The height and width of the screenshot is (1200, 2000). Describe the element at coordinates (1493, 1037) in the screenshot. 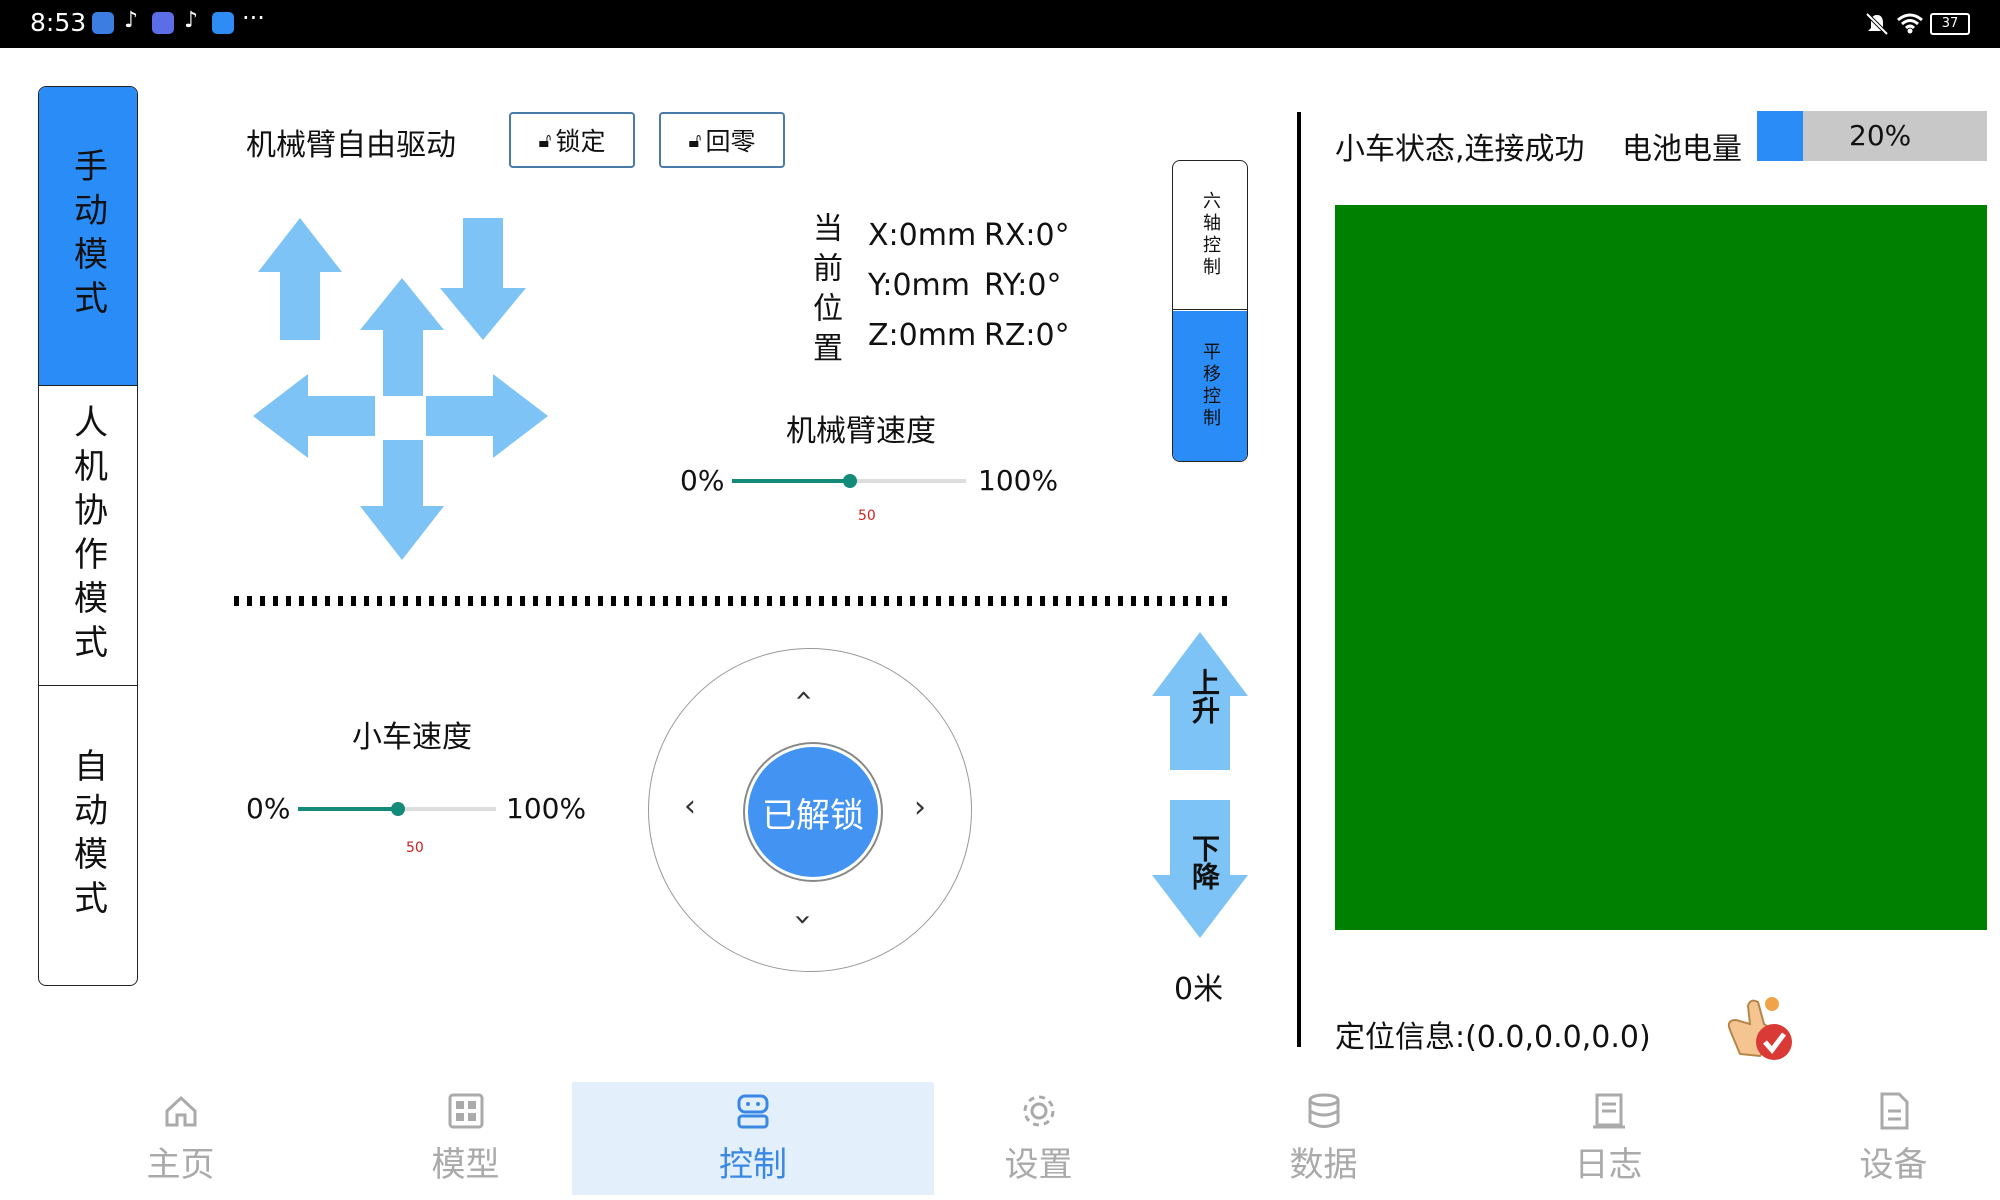

I see `location-info: 定位信息:(0.0,0.0,0.0)` at that location.